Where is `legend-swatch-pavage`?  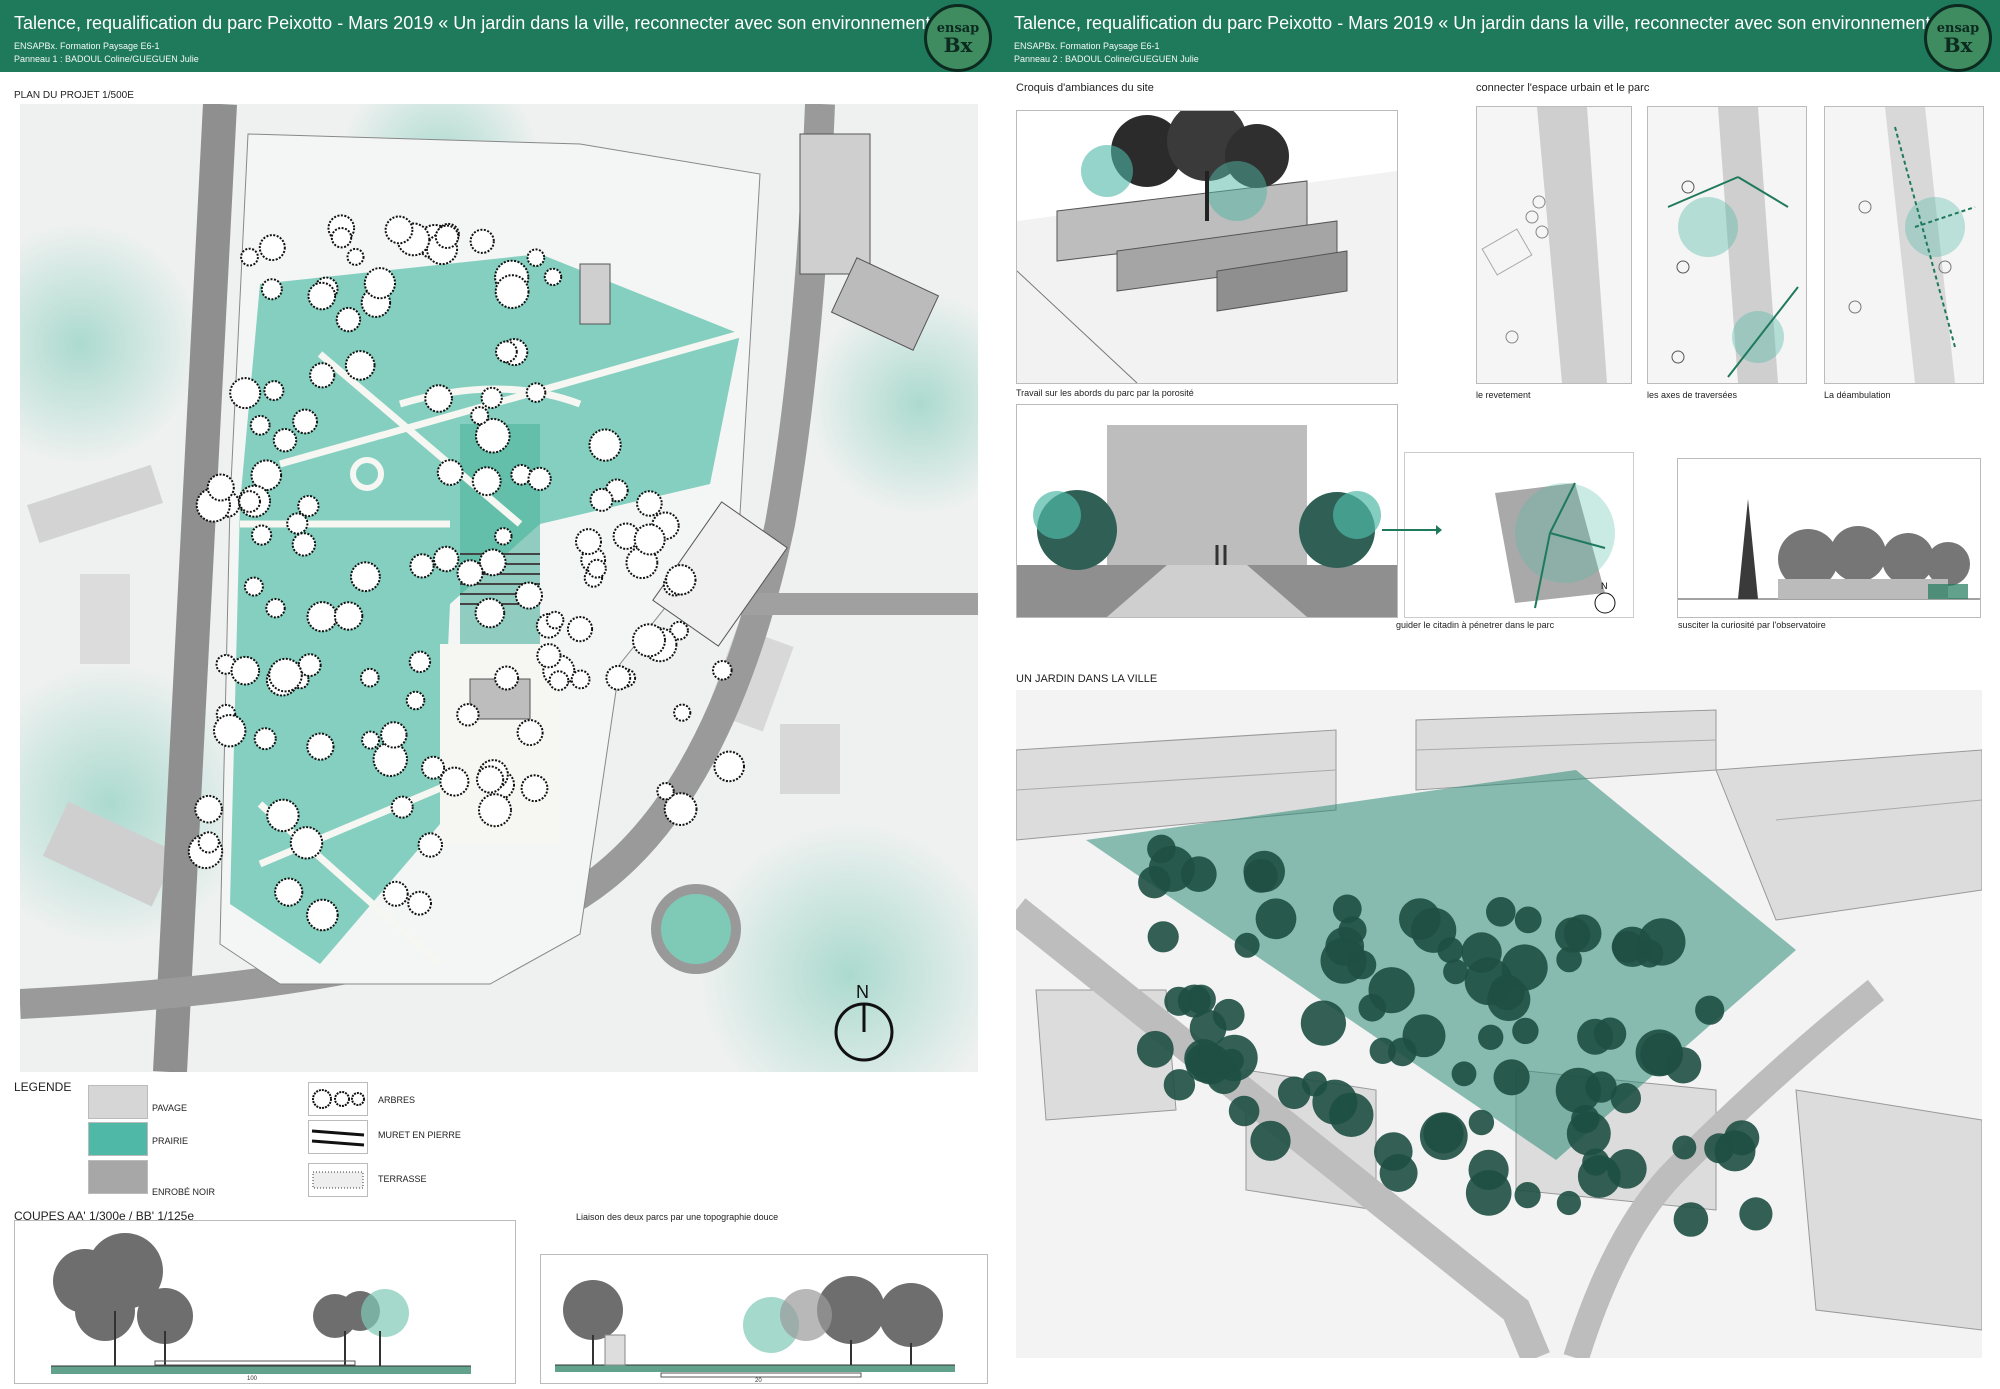 legend-swatch-pavage is located at coordinates (118, 1102).